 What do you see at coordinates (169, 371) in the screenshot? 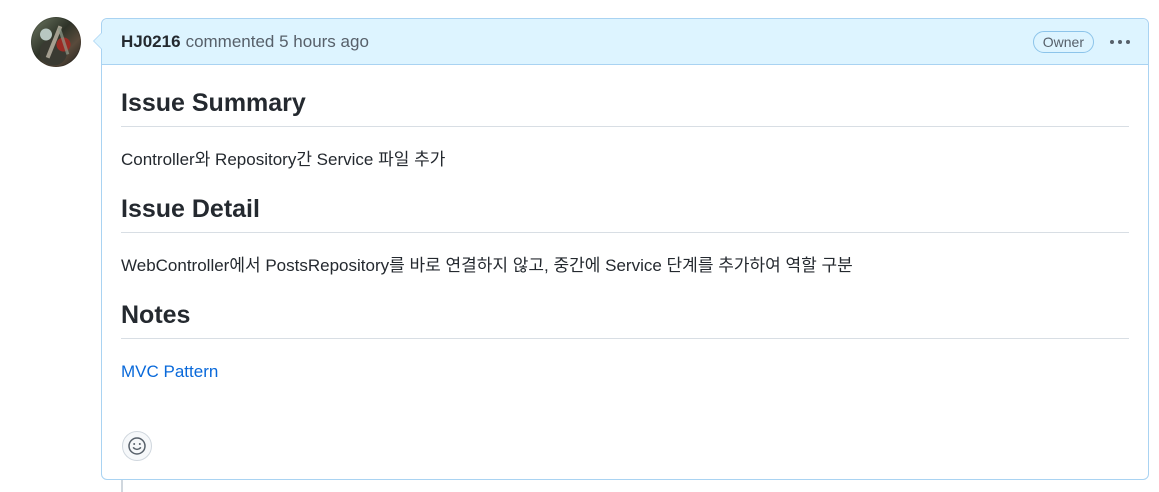
I see `mvc-pattern-link: MVC Pattern` at bounding box center [169, 371].